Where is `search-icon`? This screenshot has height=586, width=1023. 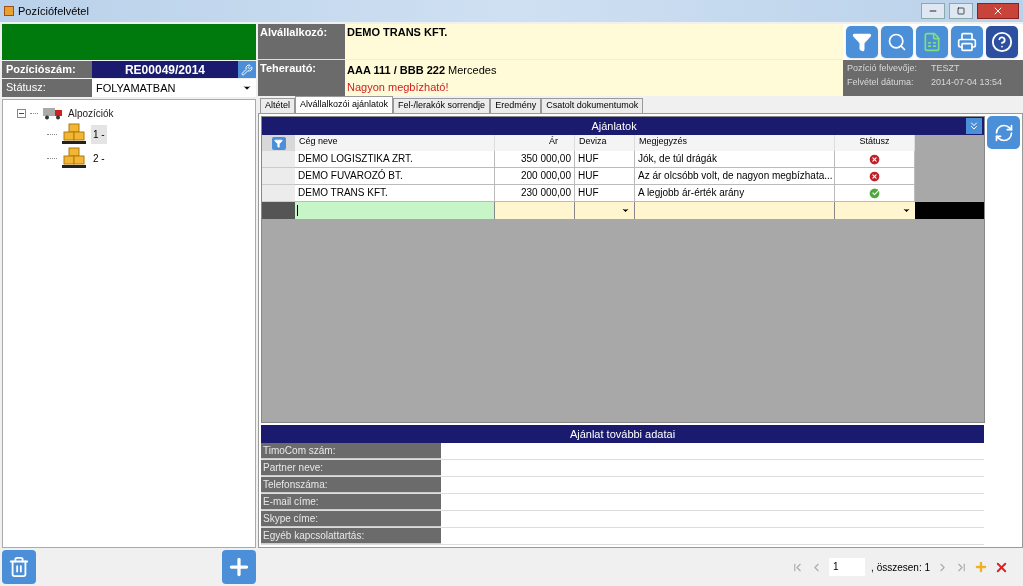
search-icon is located at coordinates (897, 42).